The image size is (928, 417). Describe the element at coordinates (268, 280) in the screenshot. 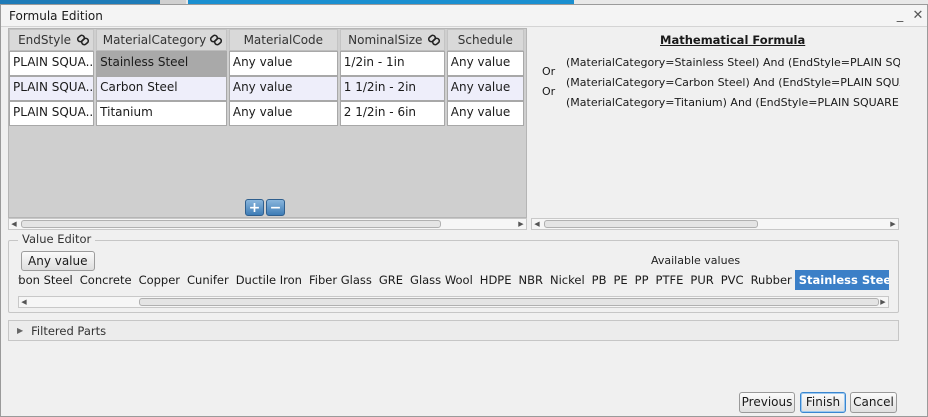

I see `available-value: Ductile Iron` at that location.